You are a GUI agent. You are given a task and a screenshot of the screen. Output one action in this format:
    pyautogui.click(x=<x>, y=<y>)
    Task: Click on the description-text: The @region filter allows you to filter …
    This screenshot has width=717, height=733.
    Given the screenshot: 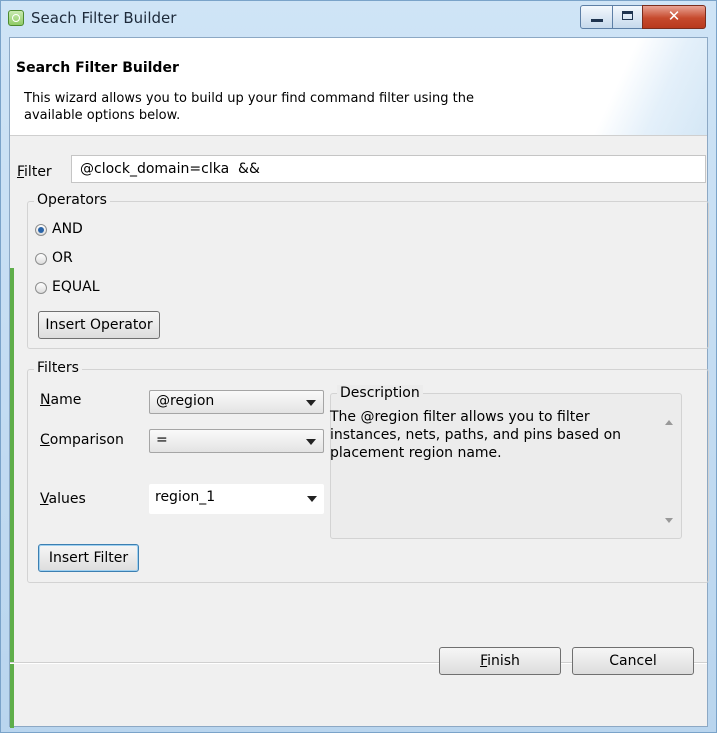 What is the action you would take?
    pyautogui.click(x=476, y=435)
    